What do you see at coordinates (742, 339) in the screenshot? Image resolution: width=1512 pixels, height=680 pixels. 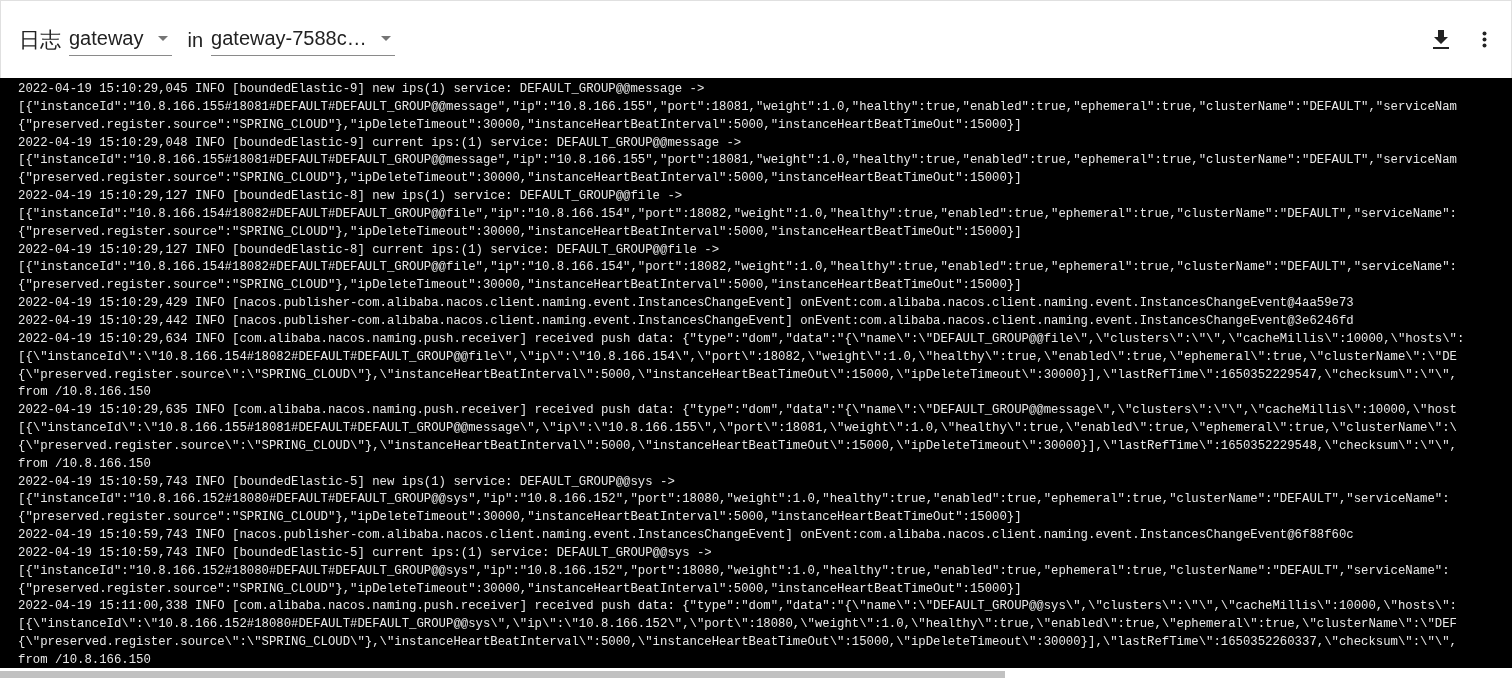 I see `log-line: 2022-04-19 15:10:29,634 INFO [com.alibaba.nacos.naming.push.receiver] received push data: {"type":"dom","data":"{\"name\":\"DEFAULT_GROUP@@file\",\"clusters\":\"\",\"cacheMillis\":10000,\"hosts\":` at bounding box center [742, 339].